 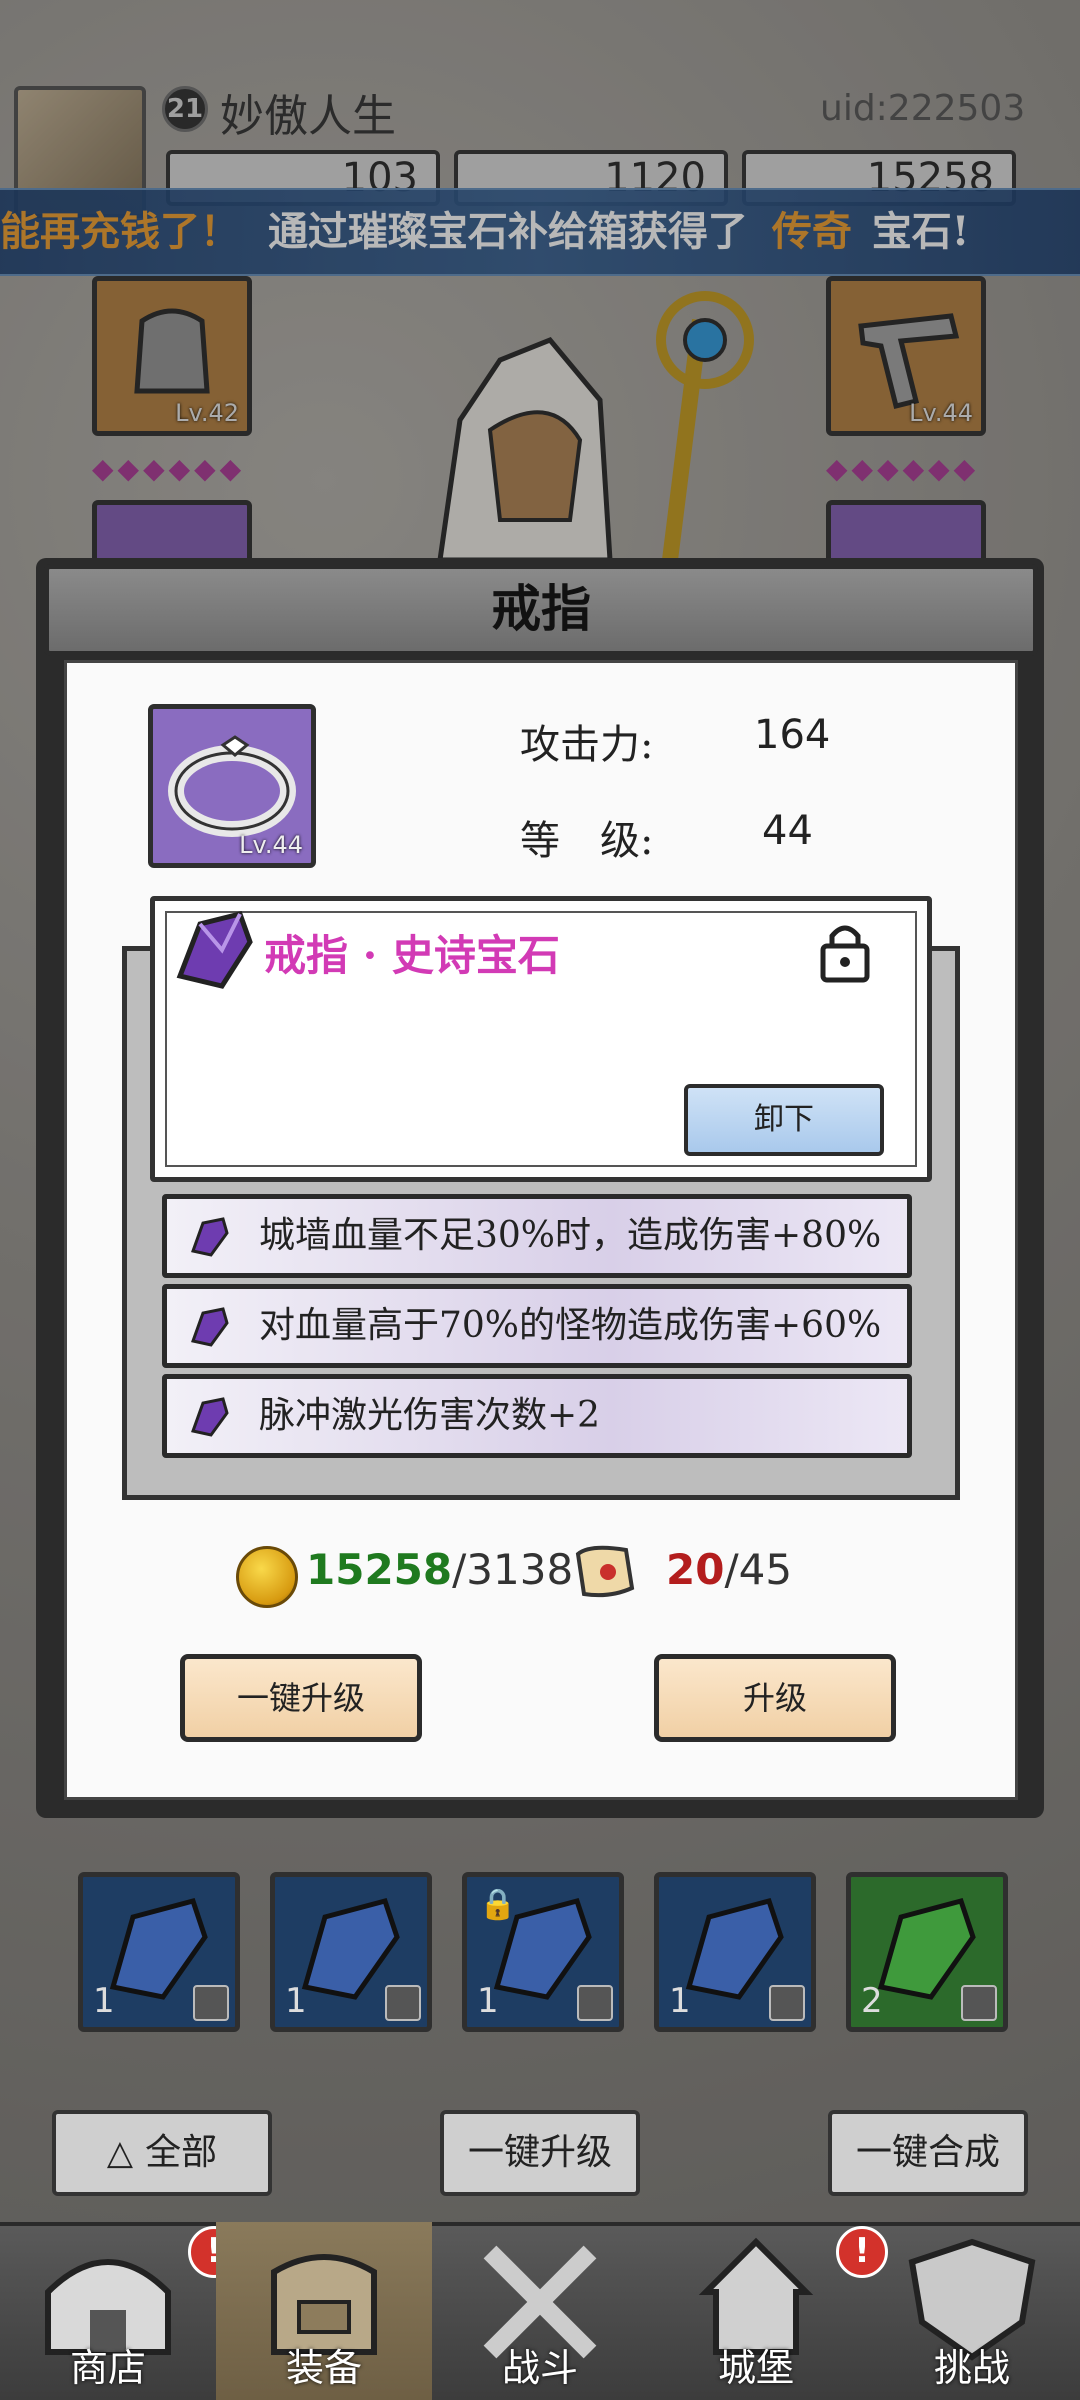 I want to click on inventory-gem-slot: 🔒 1, so click(x=543, y=1952).